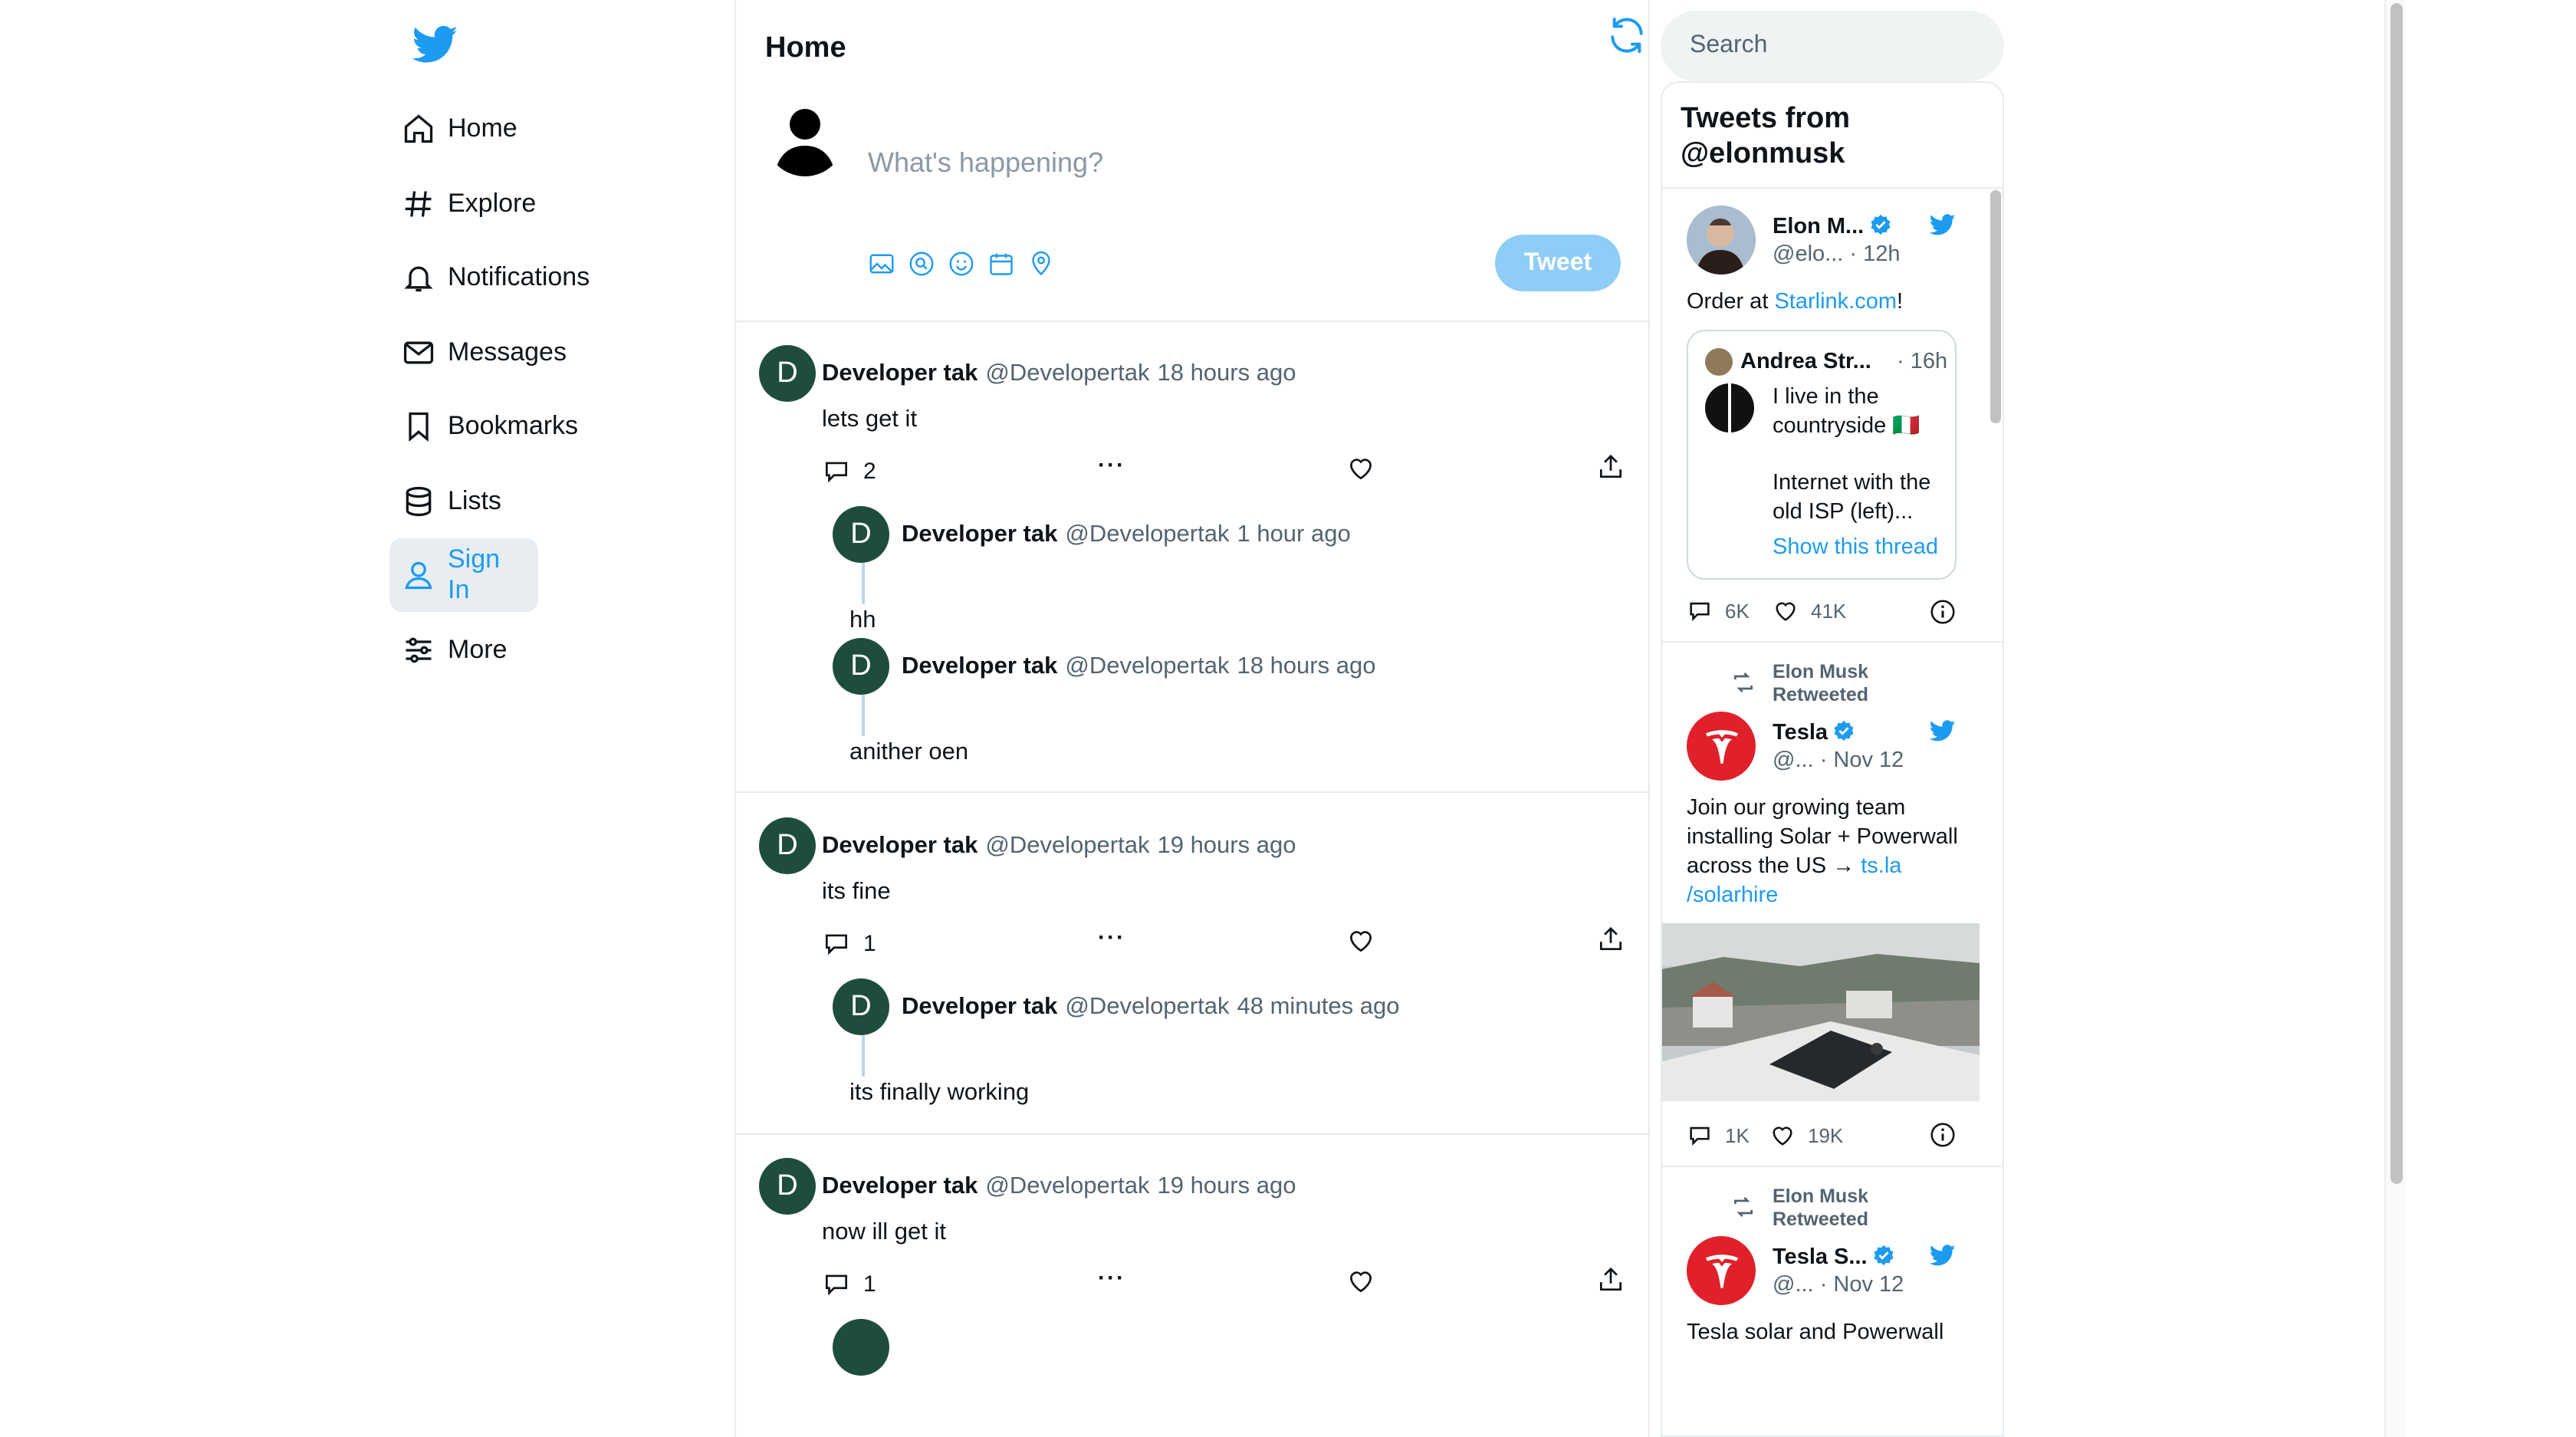 This screenshot has height=1437, width=2576. What do you see at coordinates (1719, 611) in the screenshot?
I see `reply-stat: 6K` at bounding box center [1719, 611].